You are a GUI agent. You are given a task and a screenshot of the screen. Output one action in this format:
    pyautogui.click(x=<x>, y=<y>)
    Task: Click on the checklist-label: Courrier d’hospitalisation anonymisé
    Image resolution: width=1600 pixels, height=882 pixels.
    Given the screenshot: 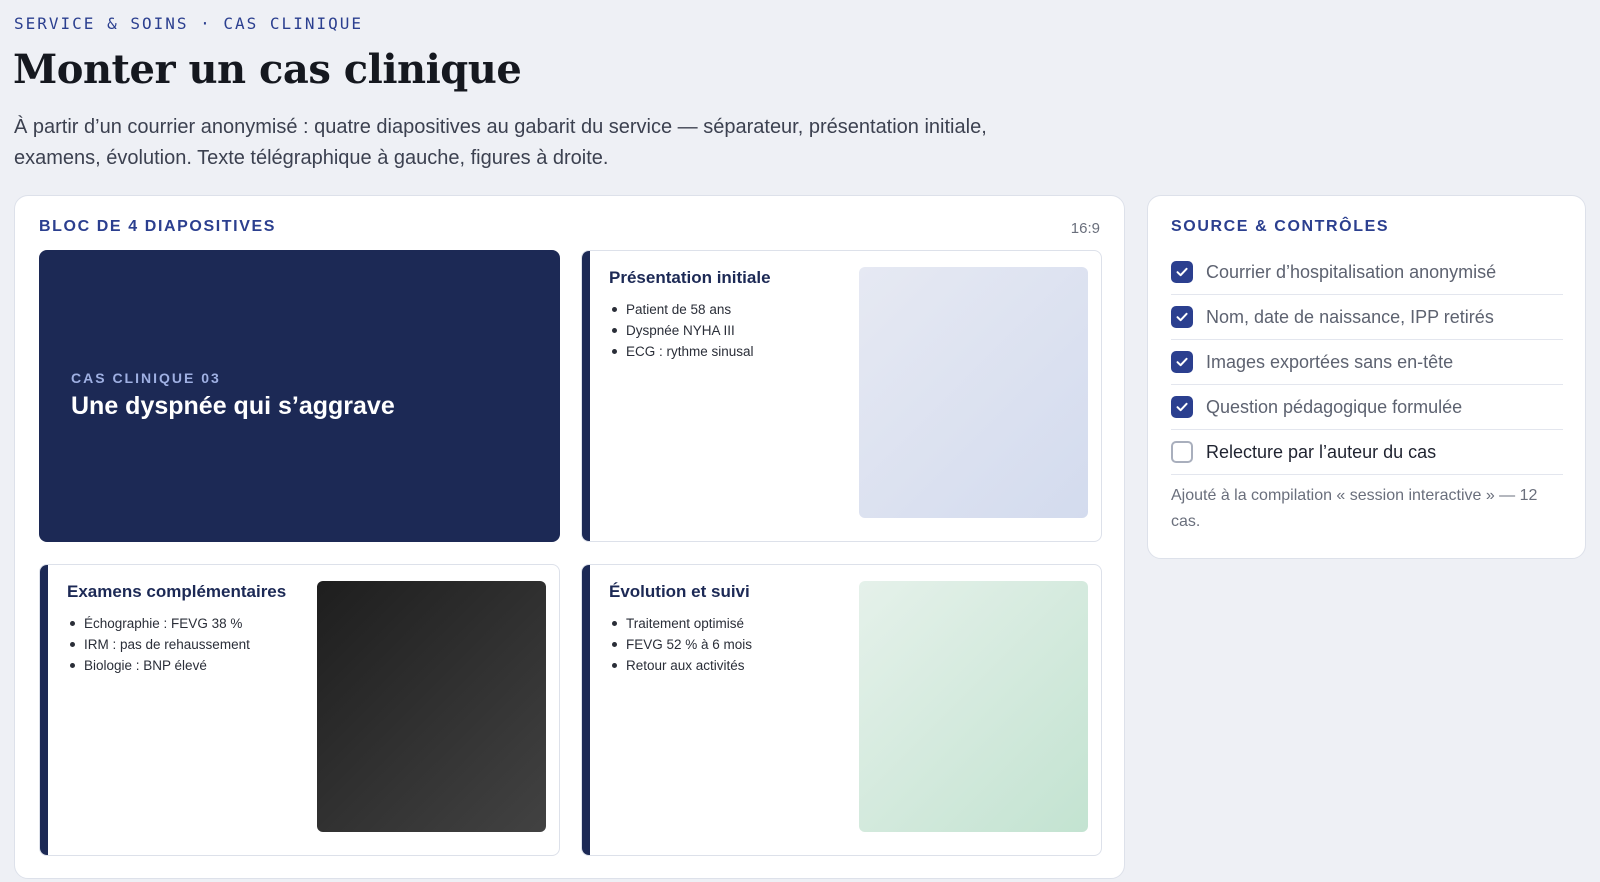 What is the action you would take?
    pyautogui.click(x=1351, y=271)
    